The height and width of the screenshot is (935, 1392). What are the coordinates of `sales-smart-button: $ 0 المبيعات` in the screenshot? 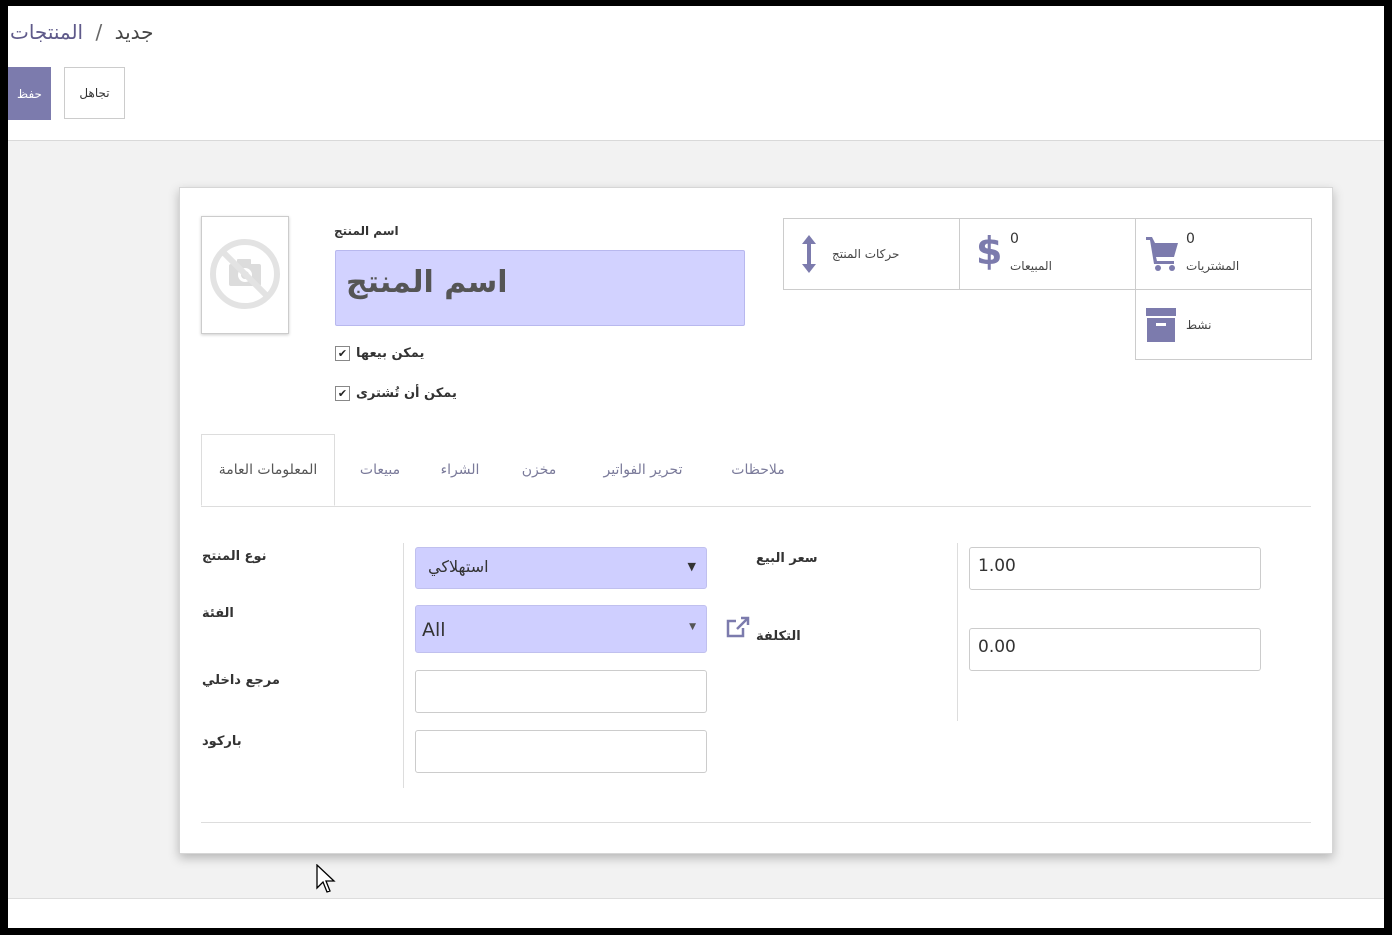 It's located at (1047, 254).